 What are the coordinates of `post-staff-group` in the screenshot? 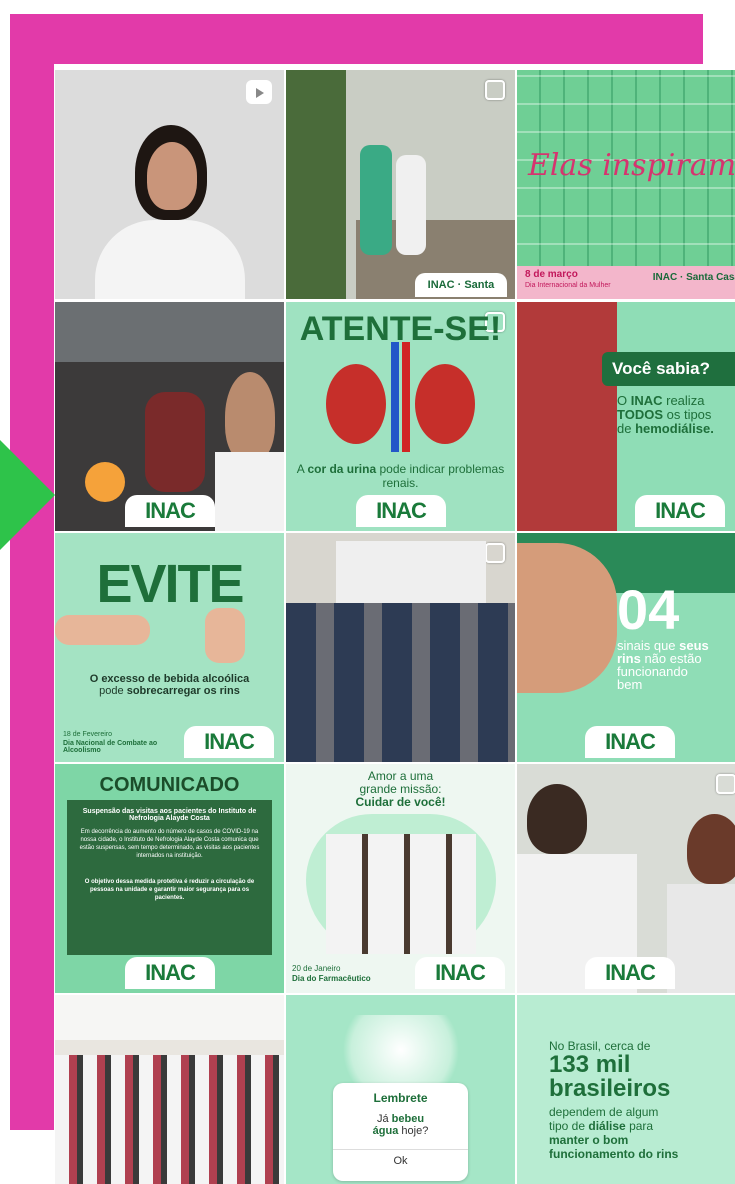 It's located at (169, 1089).